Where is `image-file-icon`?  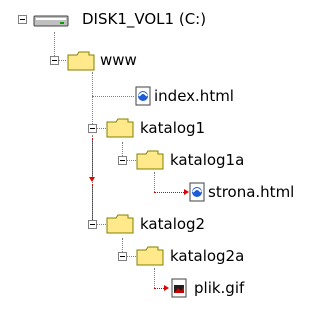
image-file-icon is located at coordinates (179, 288).